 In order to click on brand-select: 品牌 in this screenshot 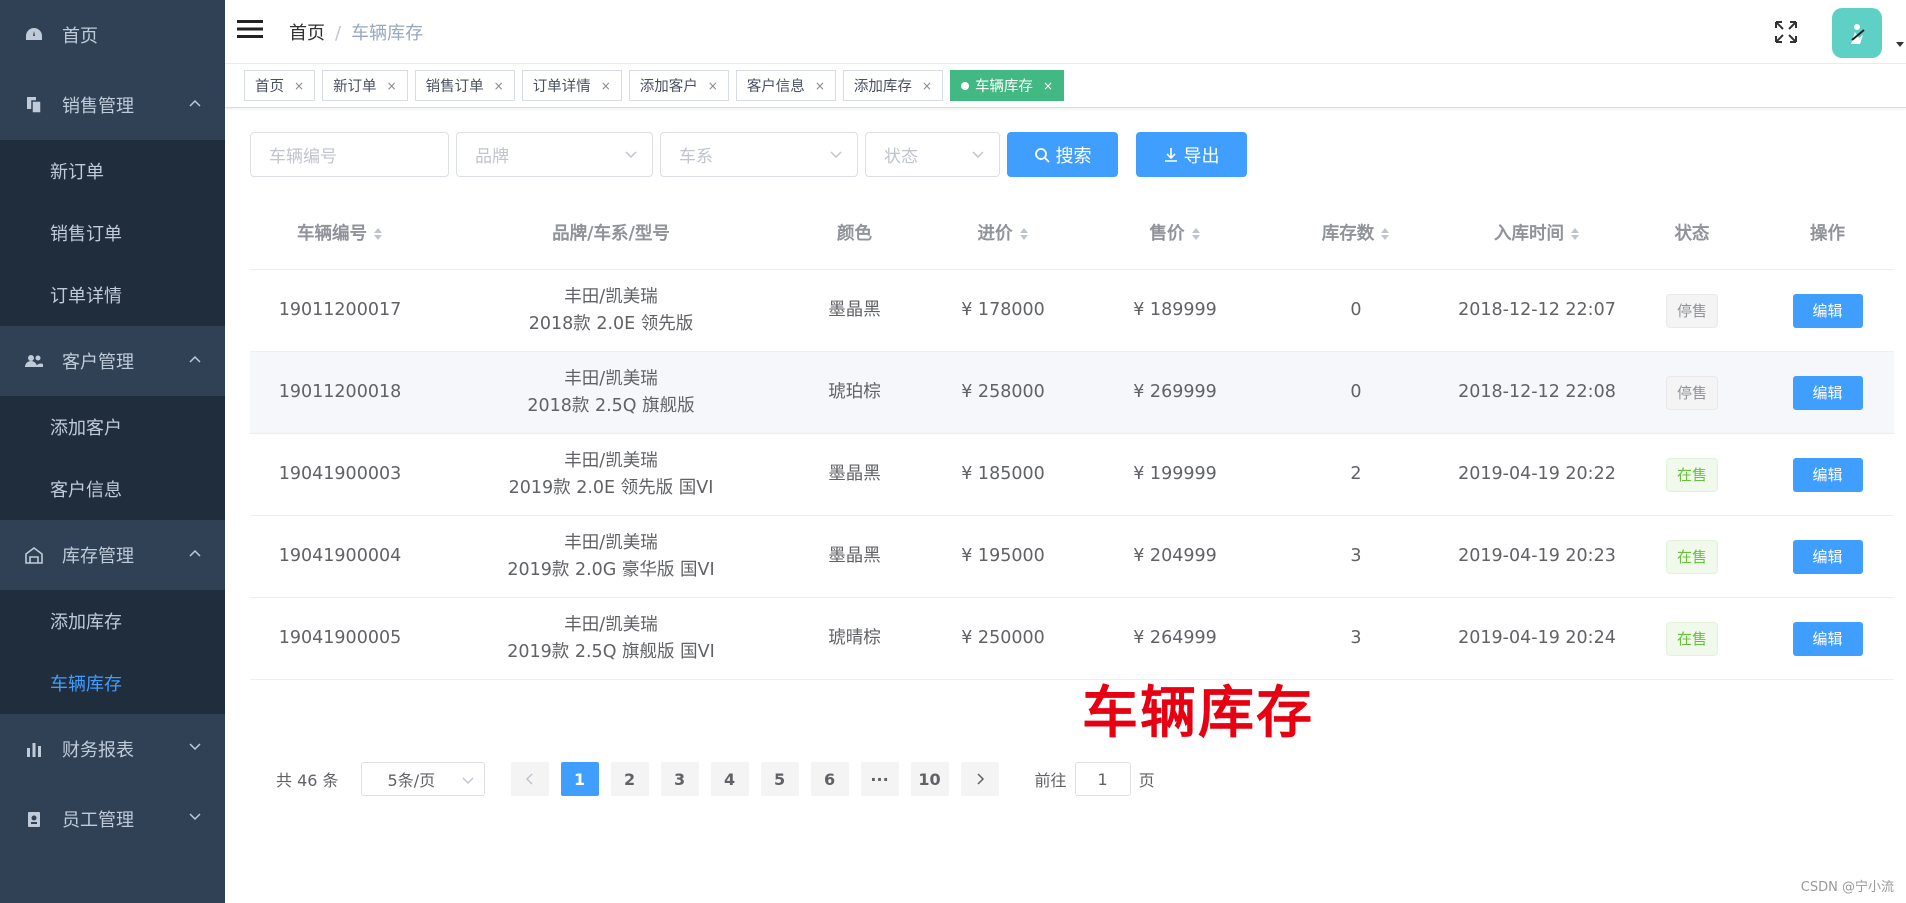, I will do `click(554, 154)`.